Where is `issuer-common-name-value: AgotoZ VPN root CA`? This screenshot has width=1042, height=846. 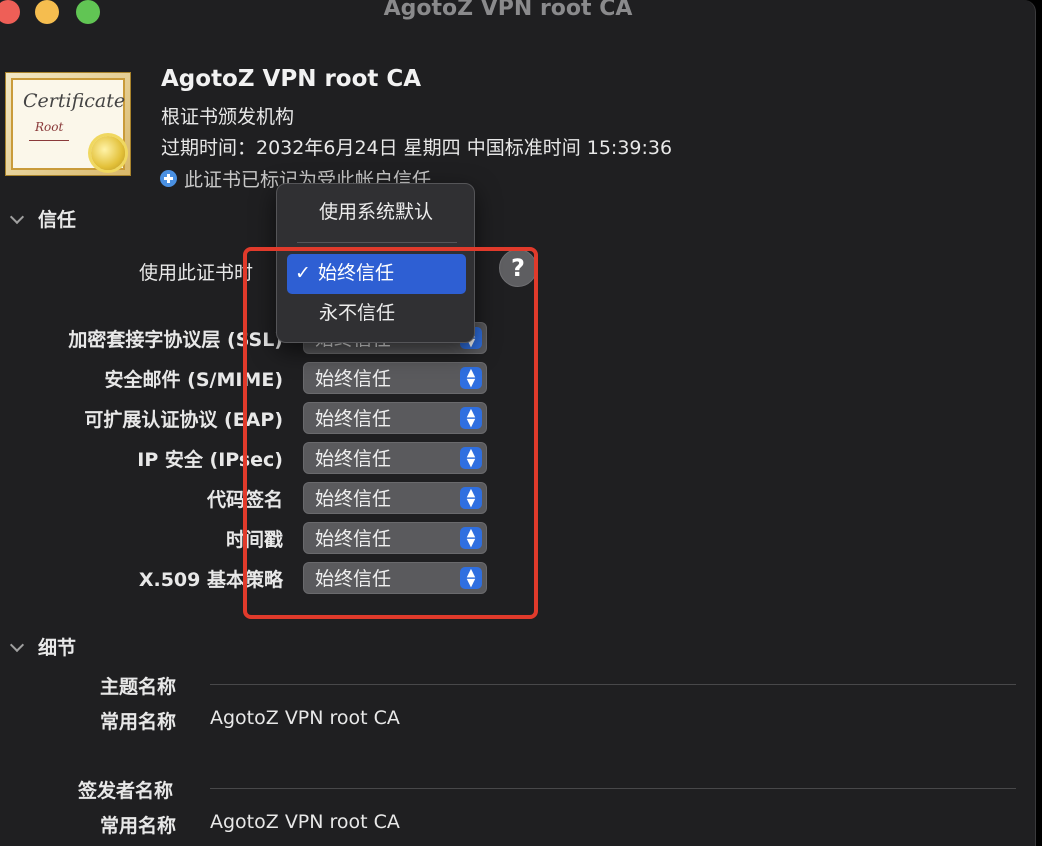 issuer-common-name-value: AgotoZ VPN root CA is located at coordinates (305, 822).